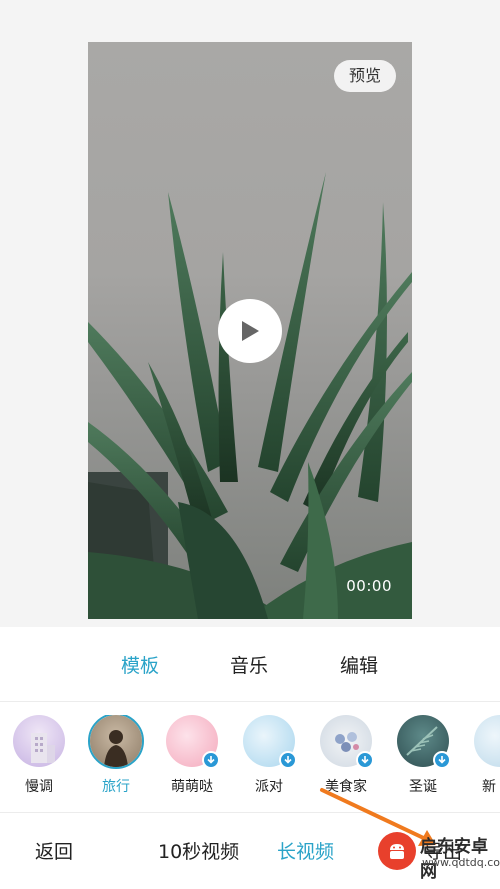  What do you see at coordinates (39, 787) in the screenshot?
I see `template-label: 慢调` at bounding box center [39, 787].